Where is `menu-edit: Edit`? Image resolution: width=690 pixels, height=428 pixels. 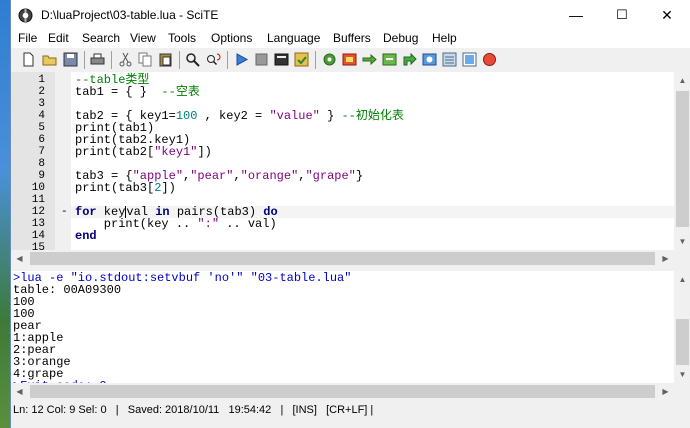
menu-edit: Edit is located at coordinates (58, 38).